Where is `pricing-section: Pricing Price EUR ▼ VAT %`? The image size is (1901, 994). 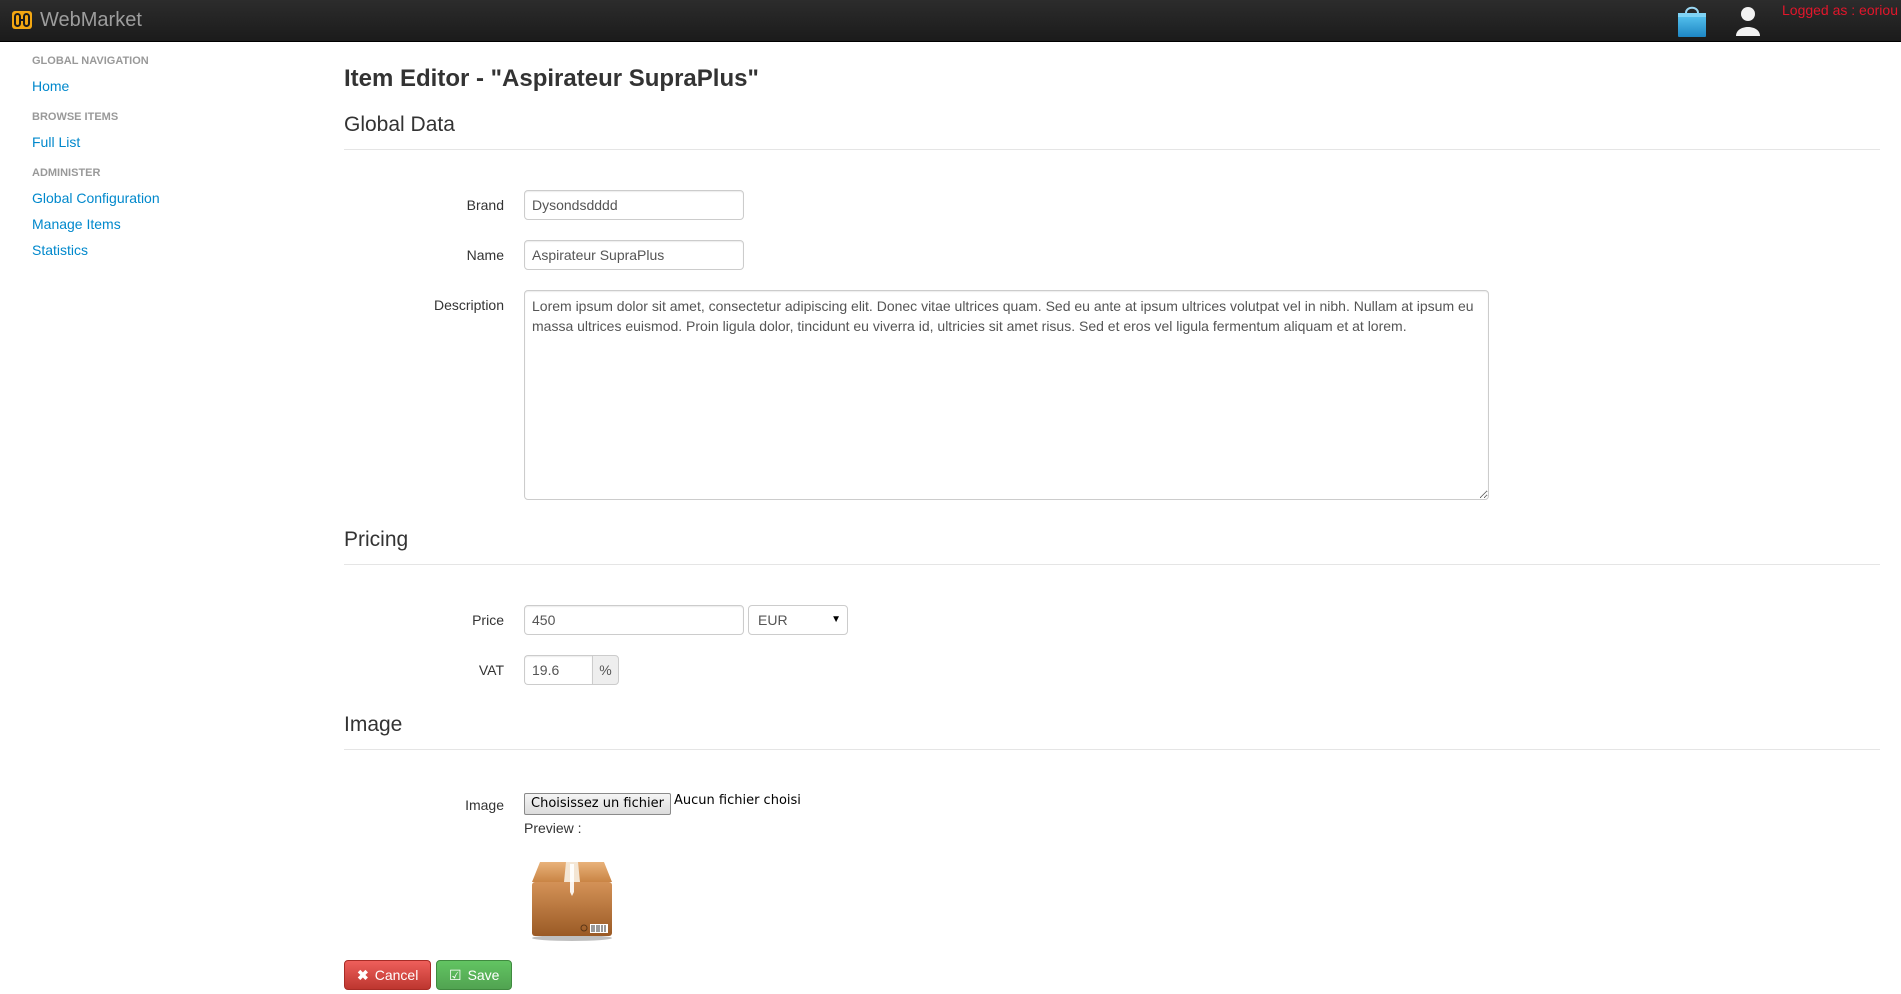
pricing-section: Pricing Price EUR ▼ VAT % is located at coordinates (1112, 605).